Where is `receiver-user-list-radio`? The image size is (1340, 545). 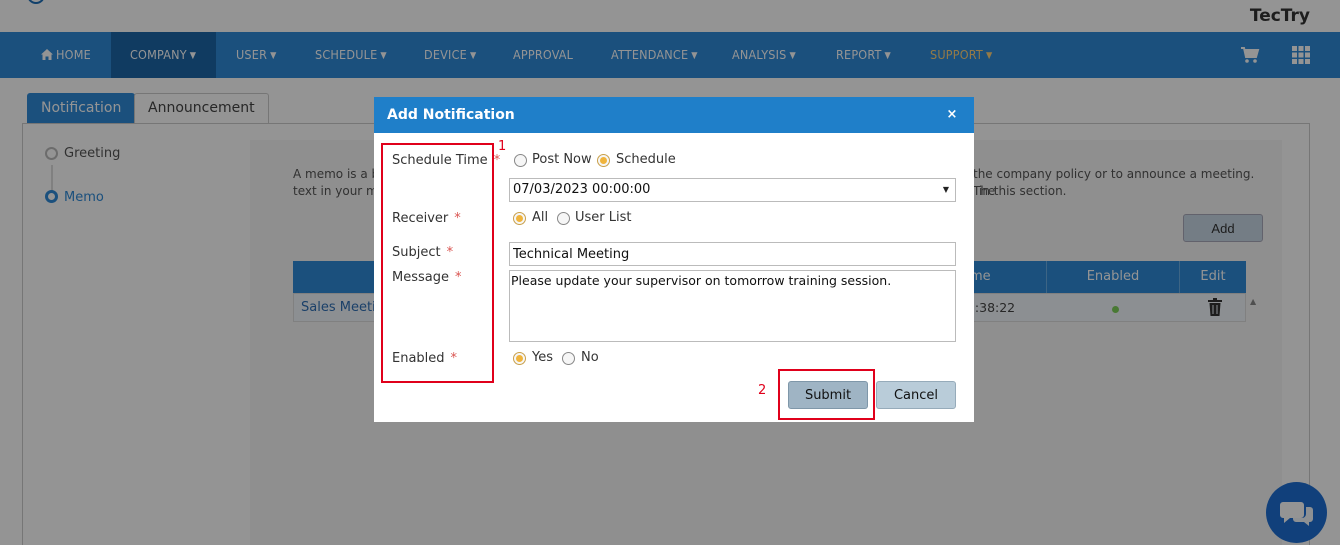 receiver-user-list-radio is located at coordinates (563, 218).